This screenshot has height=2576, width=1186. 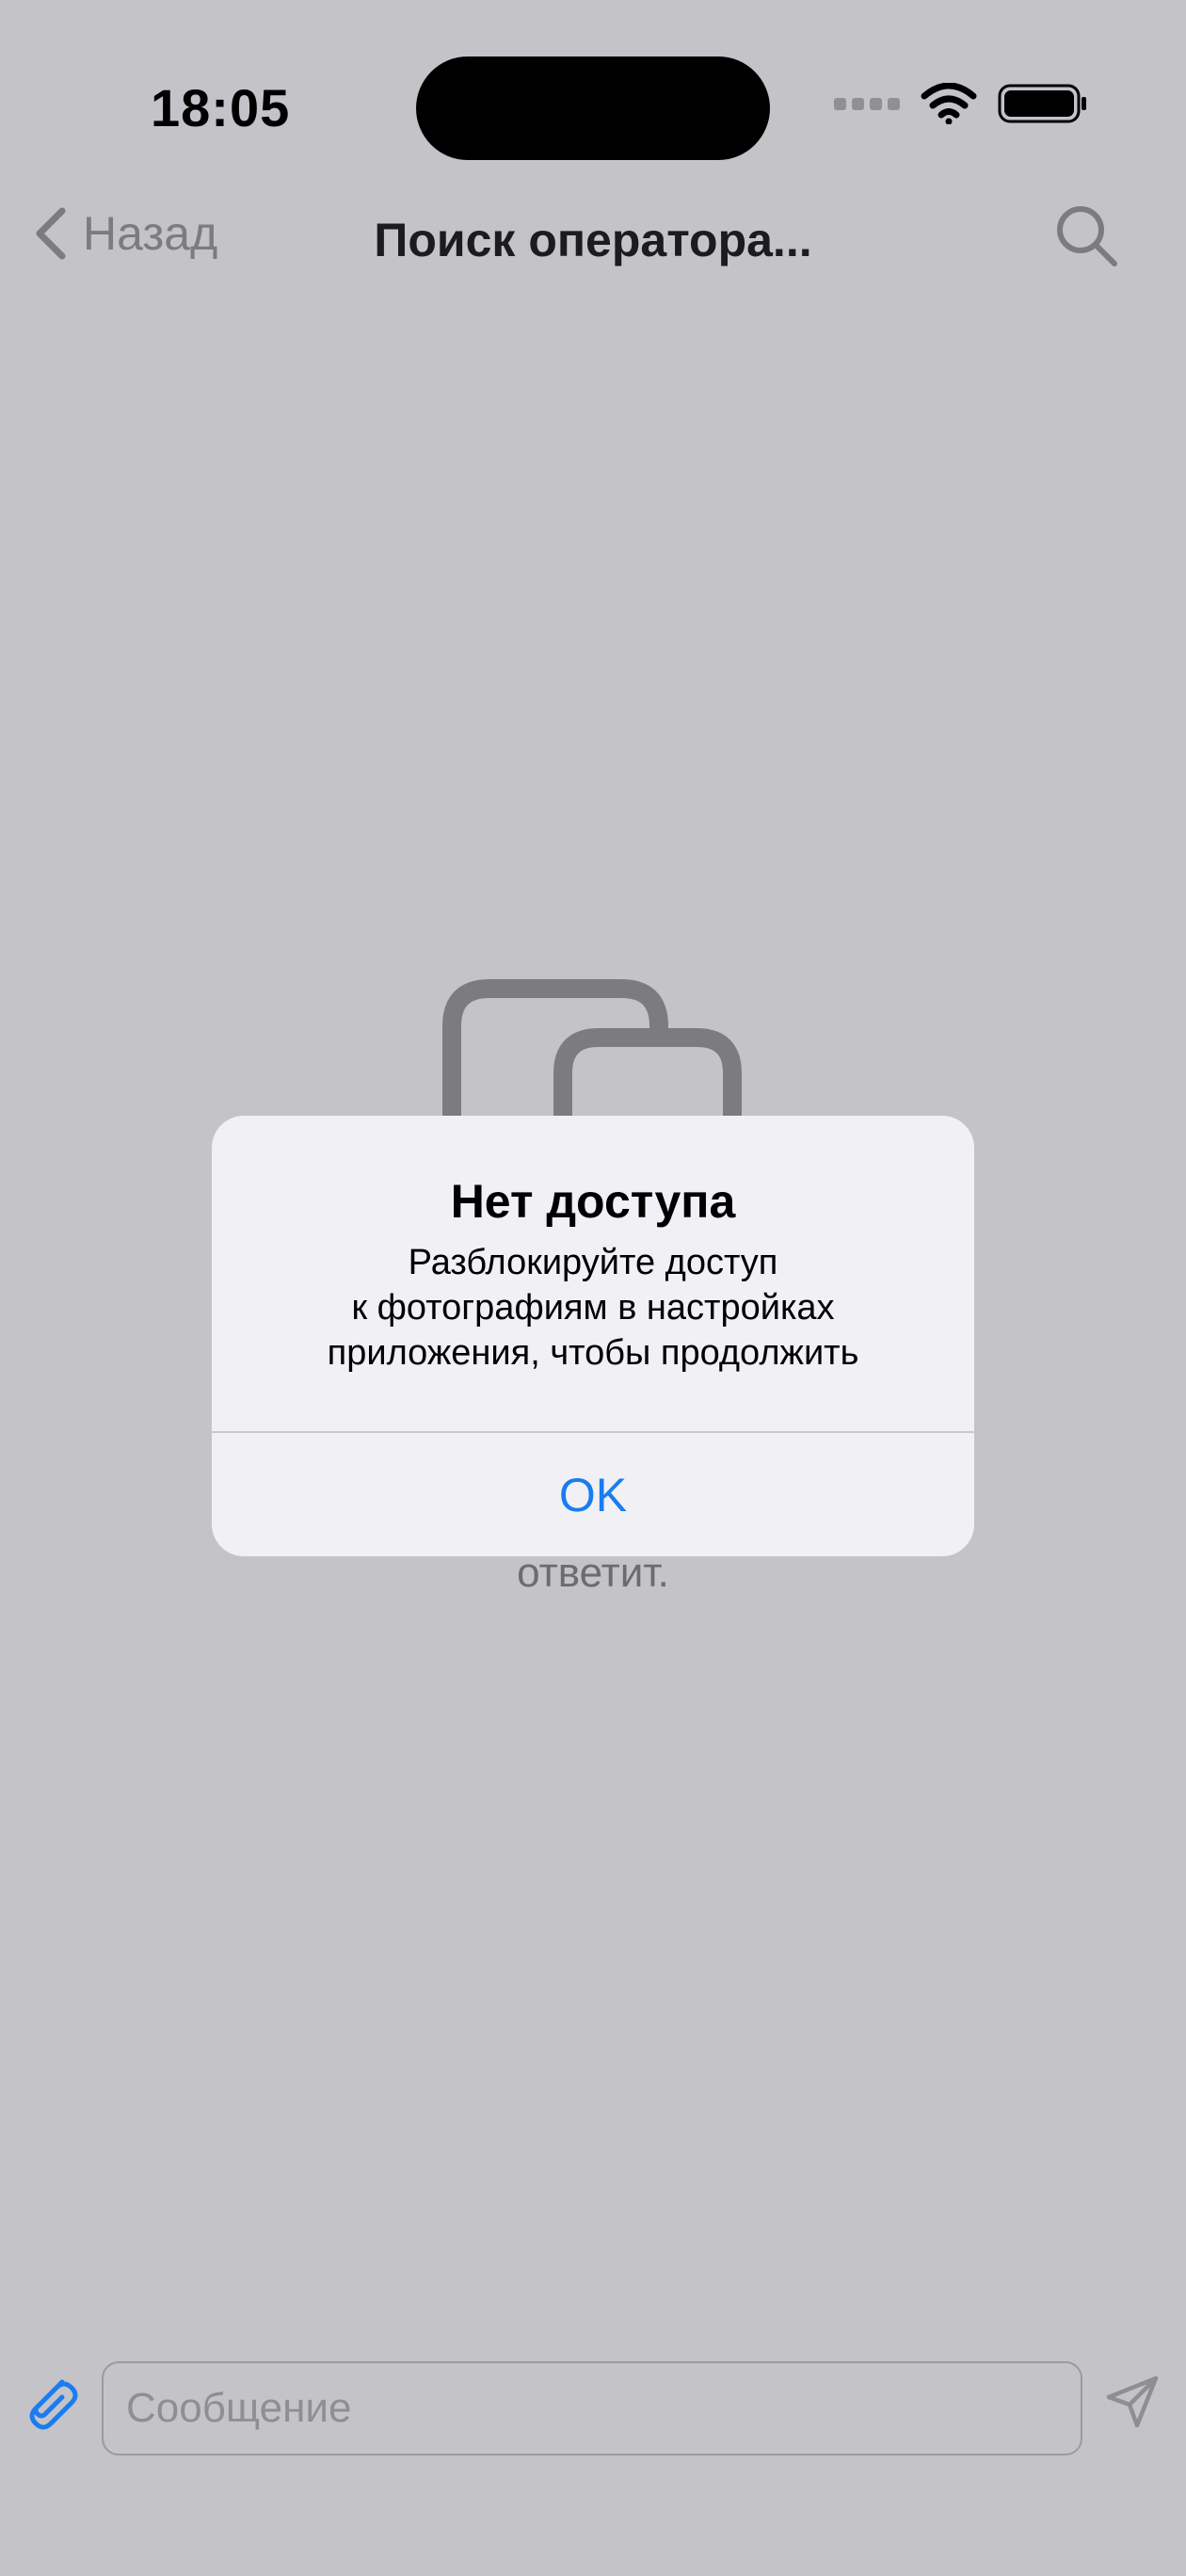 I want to click on search-icon, so click(x=1087, y=236).